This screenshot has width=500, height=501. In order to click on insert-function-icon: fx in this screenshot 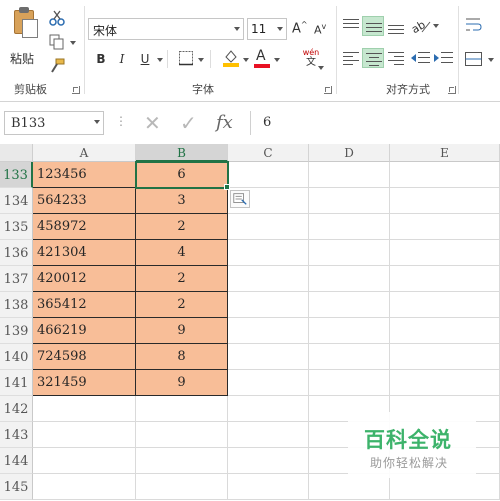, I will do `click(224, 123)`.